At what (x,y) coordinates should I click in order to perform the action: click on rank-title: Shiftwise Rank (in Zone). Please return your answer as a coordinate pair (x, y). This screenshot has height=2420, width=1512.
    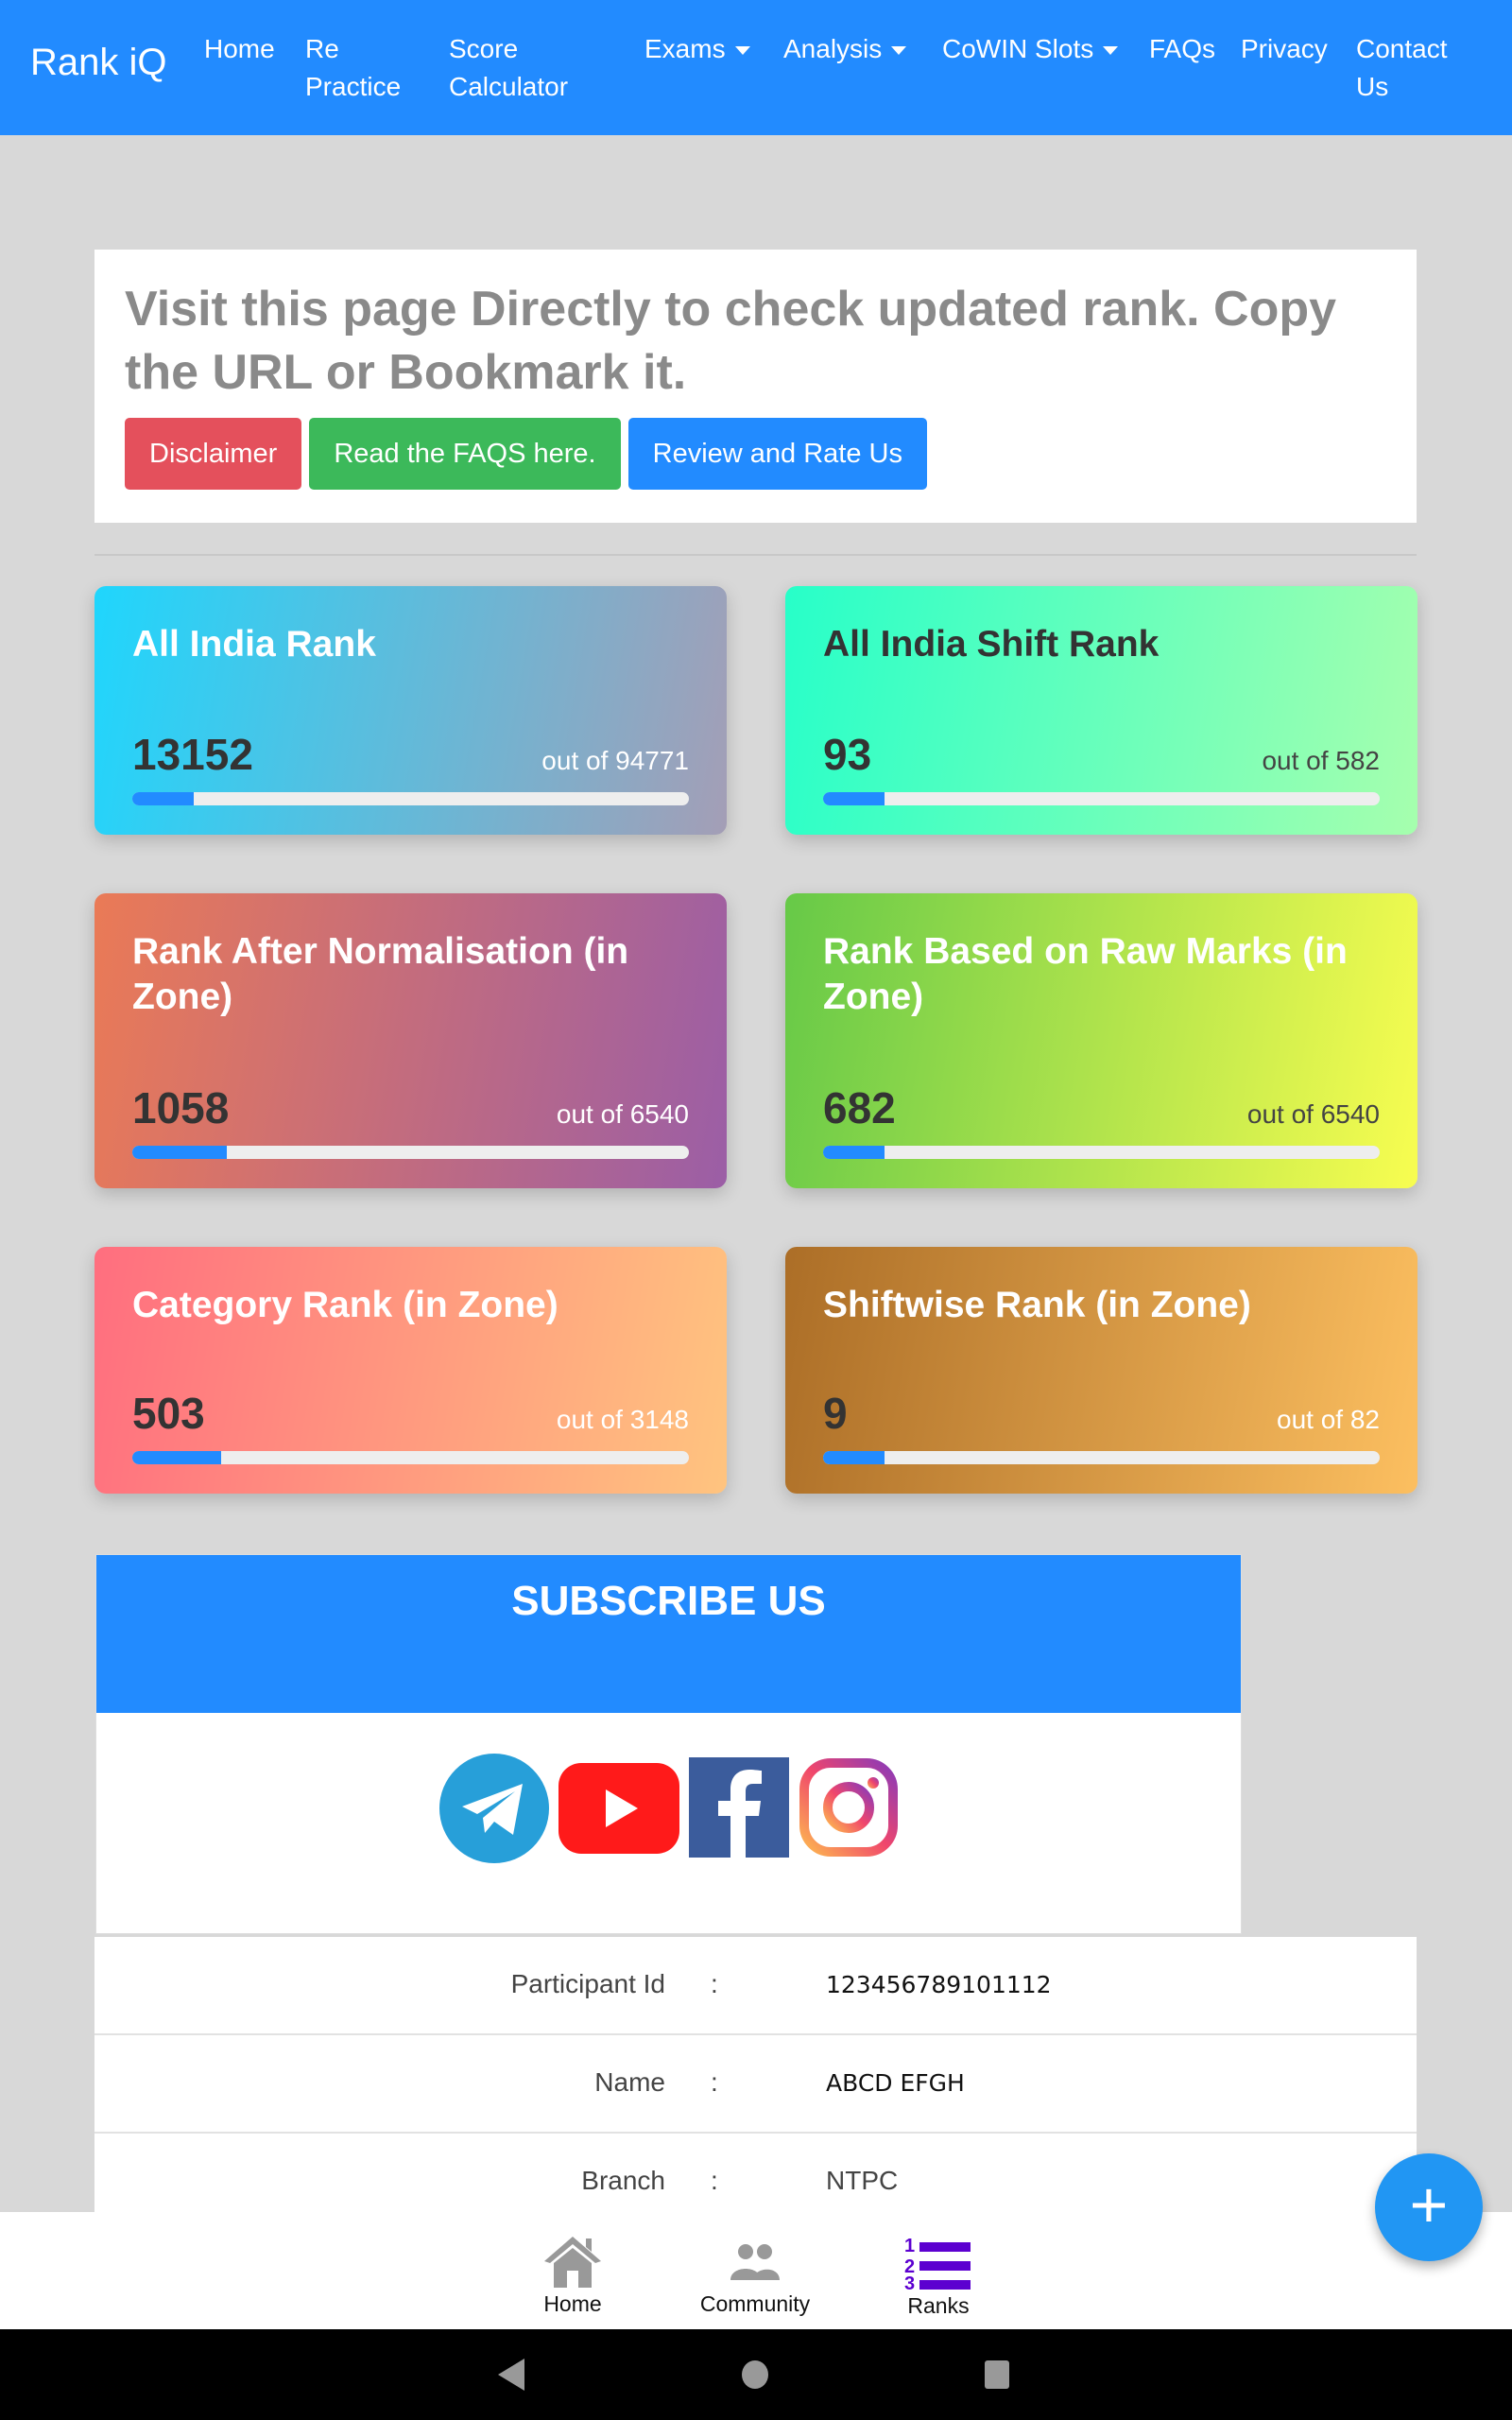
    Looking at the image, I should click on (1037, 1305).